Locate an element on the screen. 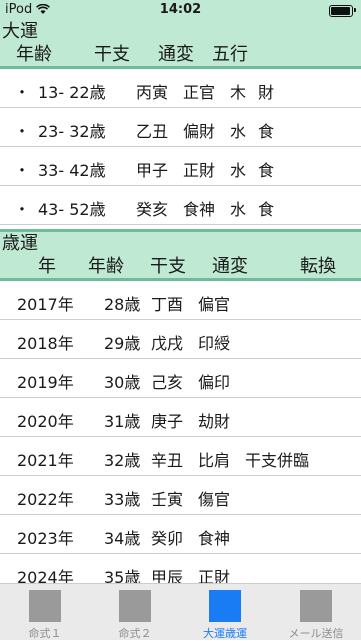 Image resolution: width=361 pixels, height=641 pixels. saiun-col-kanshi: 干支 is located at coordinates (168, 266).